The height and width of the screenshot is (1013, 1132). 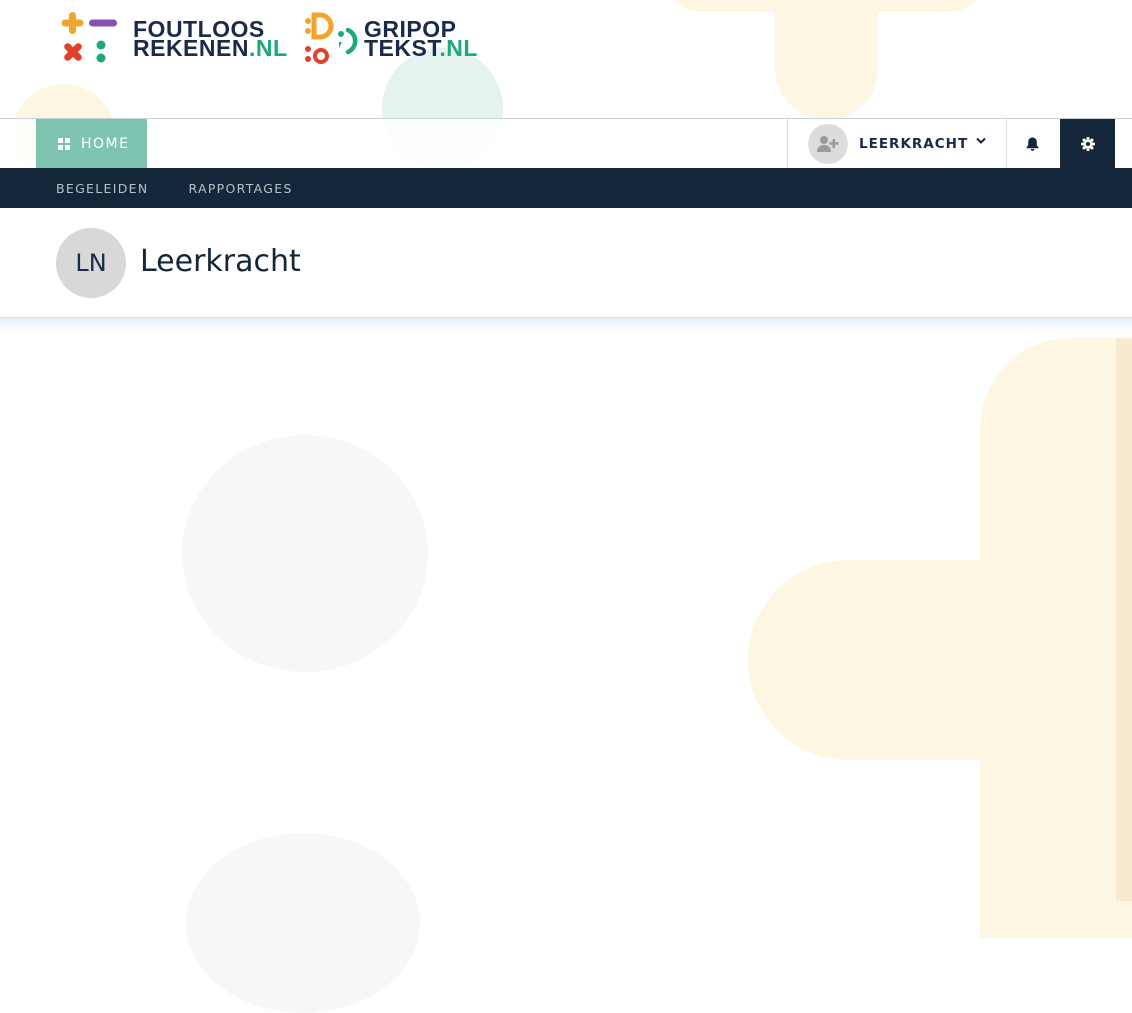 What do you see at coordinates (331, 38) in the screenshot?
I see `emoticon-icon` at bounding box center [331, 38].